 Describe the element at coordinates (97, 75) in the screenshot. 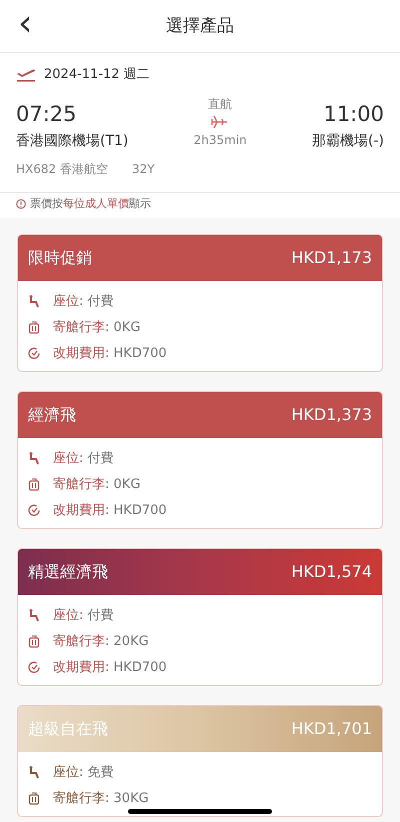

I see `flight-date: 2024-11-12 週二` at that location.